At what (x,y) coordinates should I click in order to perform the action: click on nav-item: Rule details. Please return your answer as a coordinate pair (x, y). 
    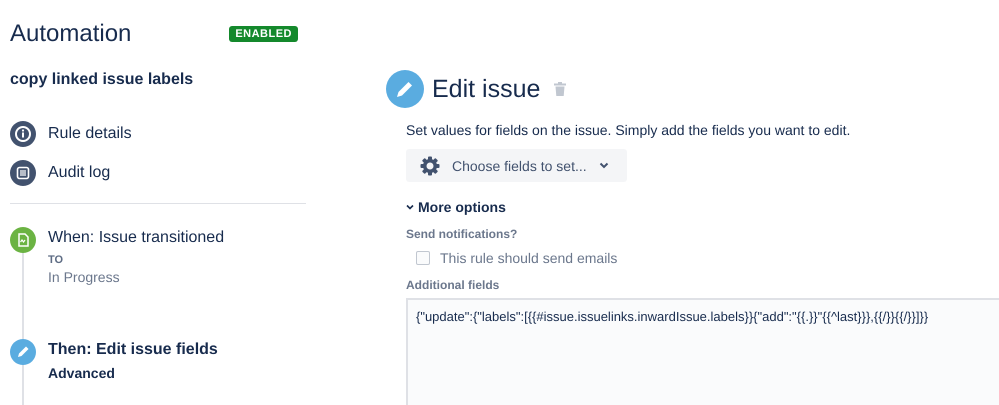
    Looking at the image, I should click on (158, 134).